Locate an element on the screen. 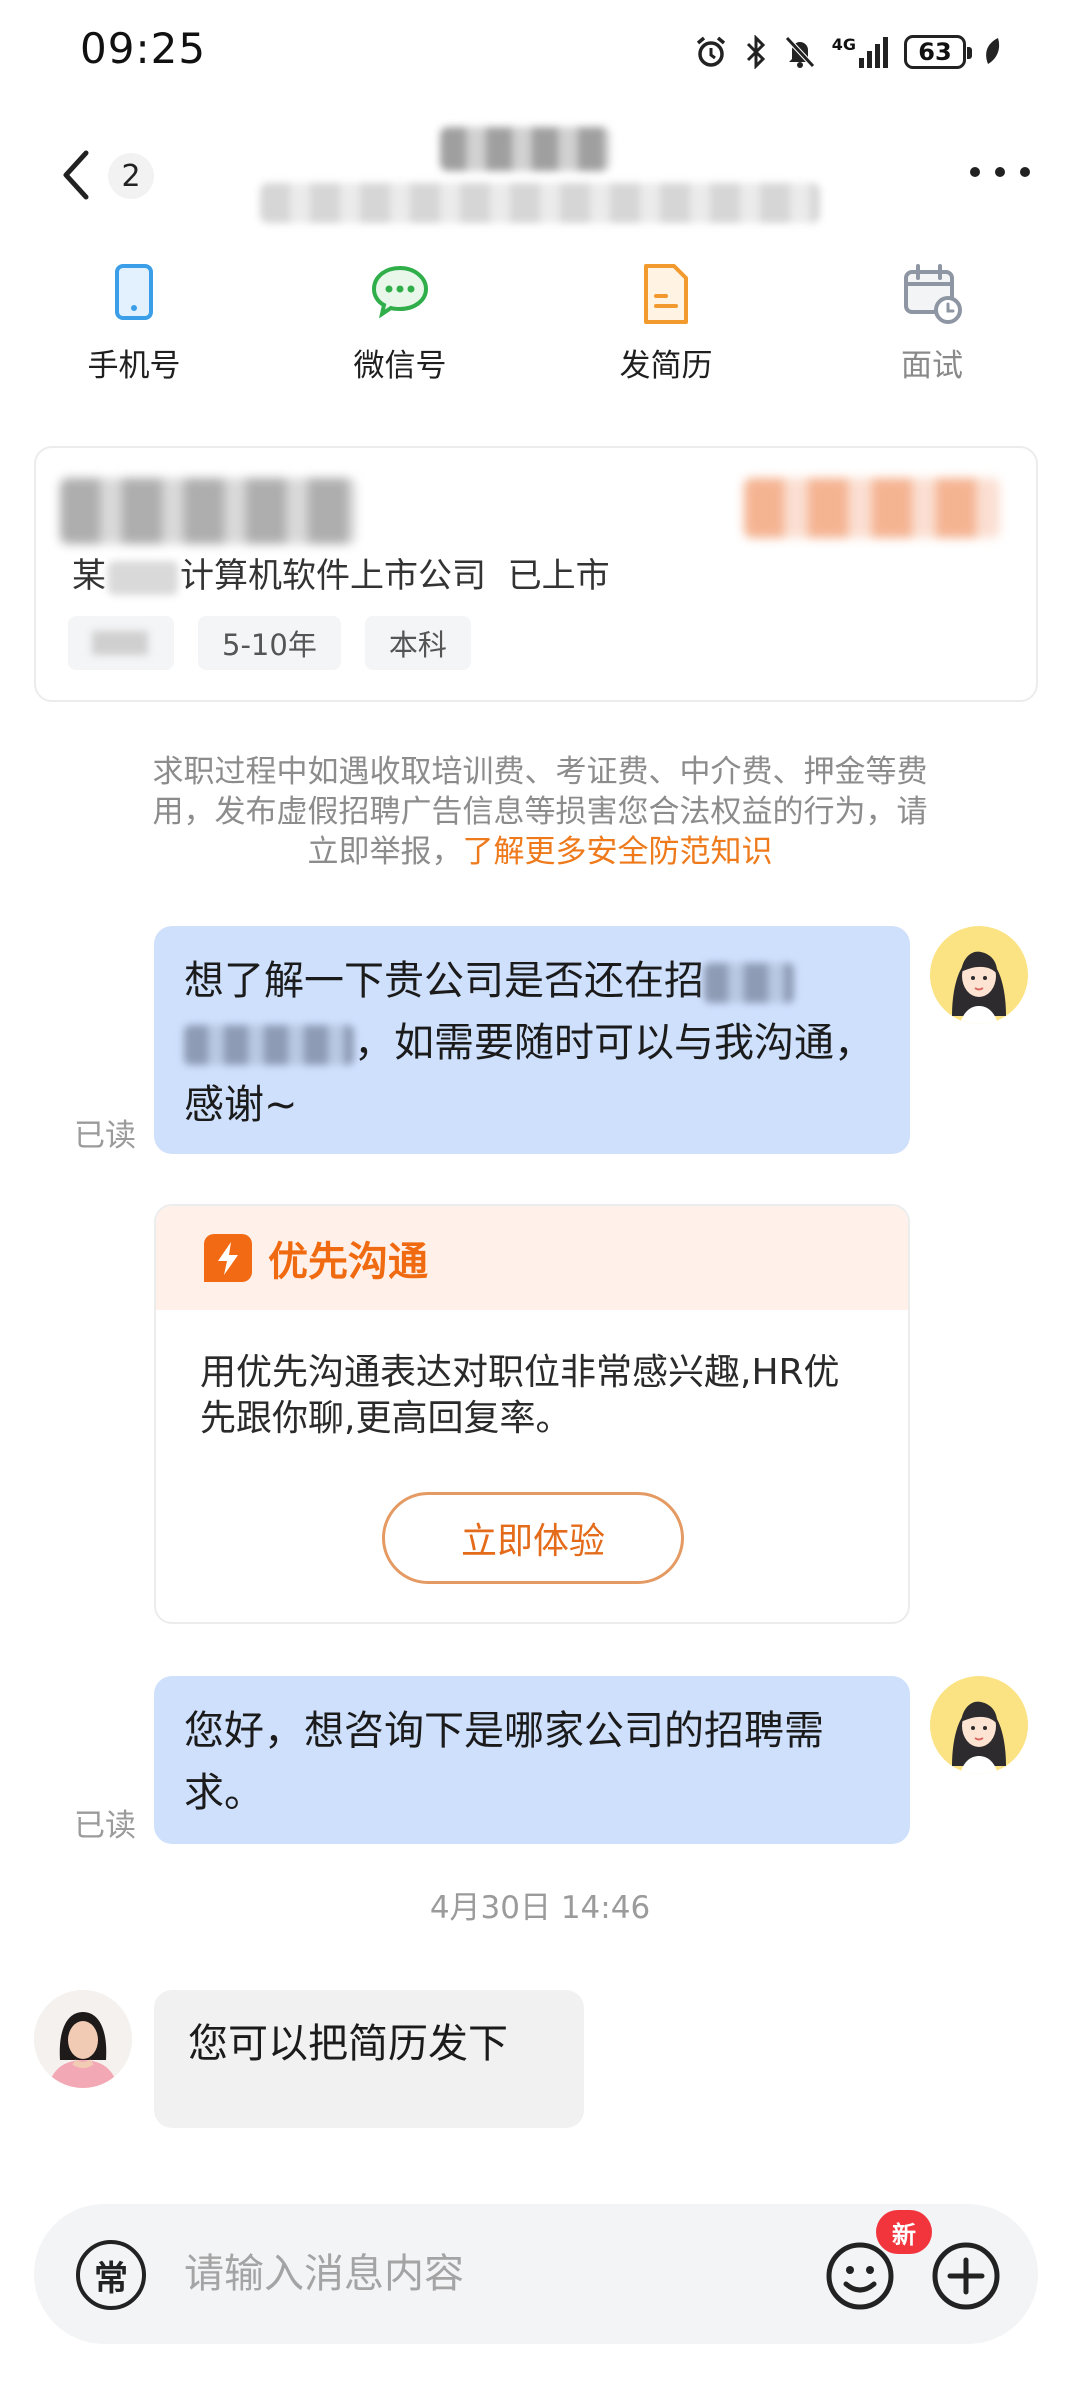 Image resolution: width=1080 pixels, height=2390 pixels. listing-status: 已上市 is located at coordinates (558, 576).